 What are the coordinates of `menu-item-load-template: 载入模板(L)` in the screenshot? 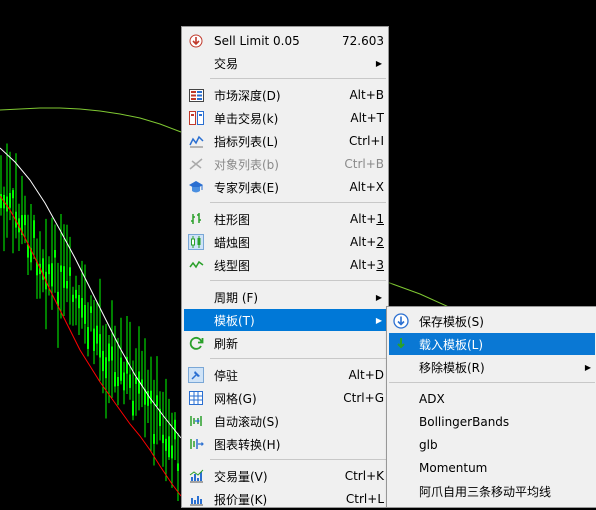 It's located at (492, 344).